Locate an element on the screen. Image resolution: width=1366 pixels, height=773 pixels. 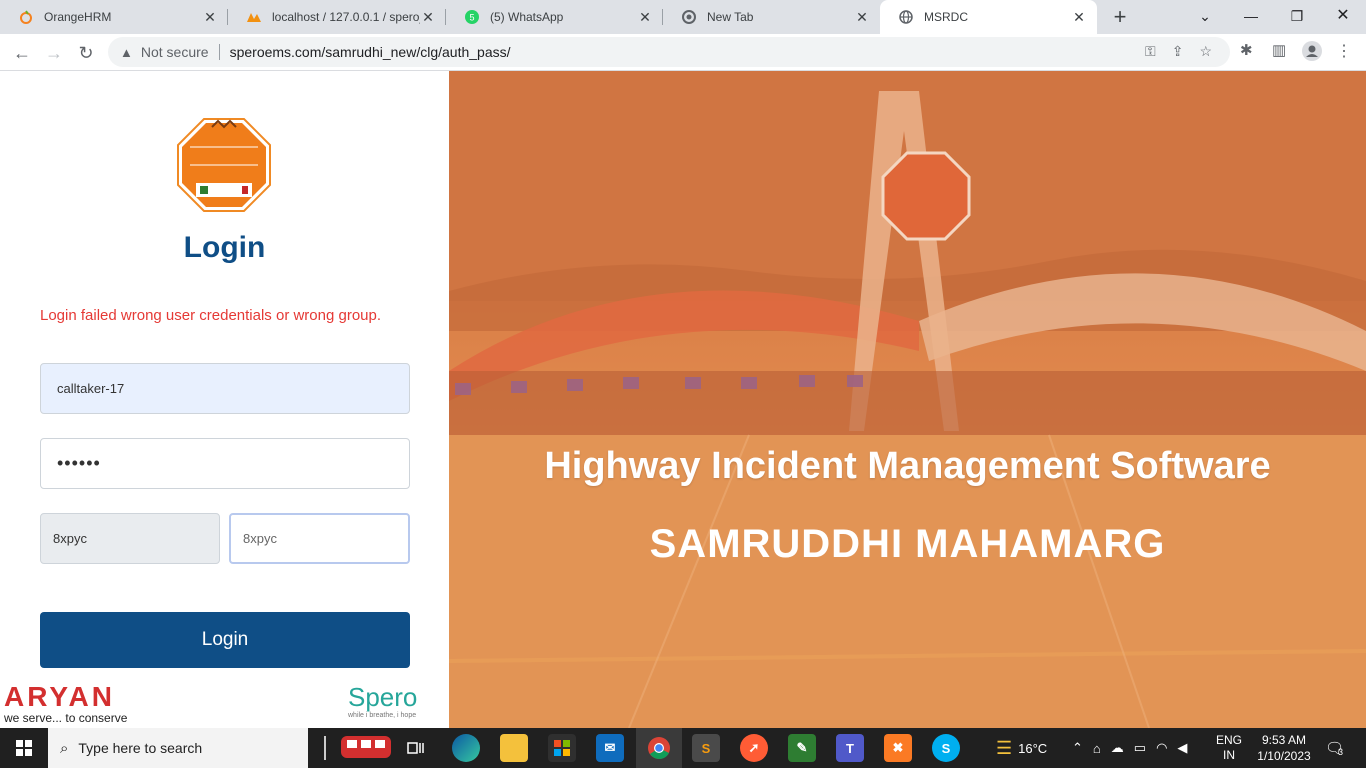
whatsapp-icon: 5 is located at coordinates (472, 17).